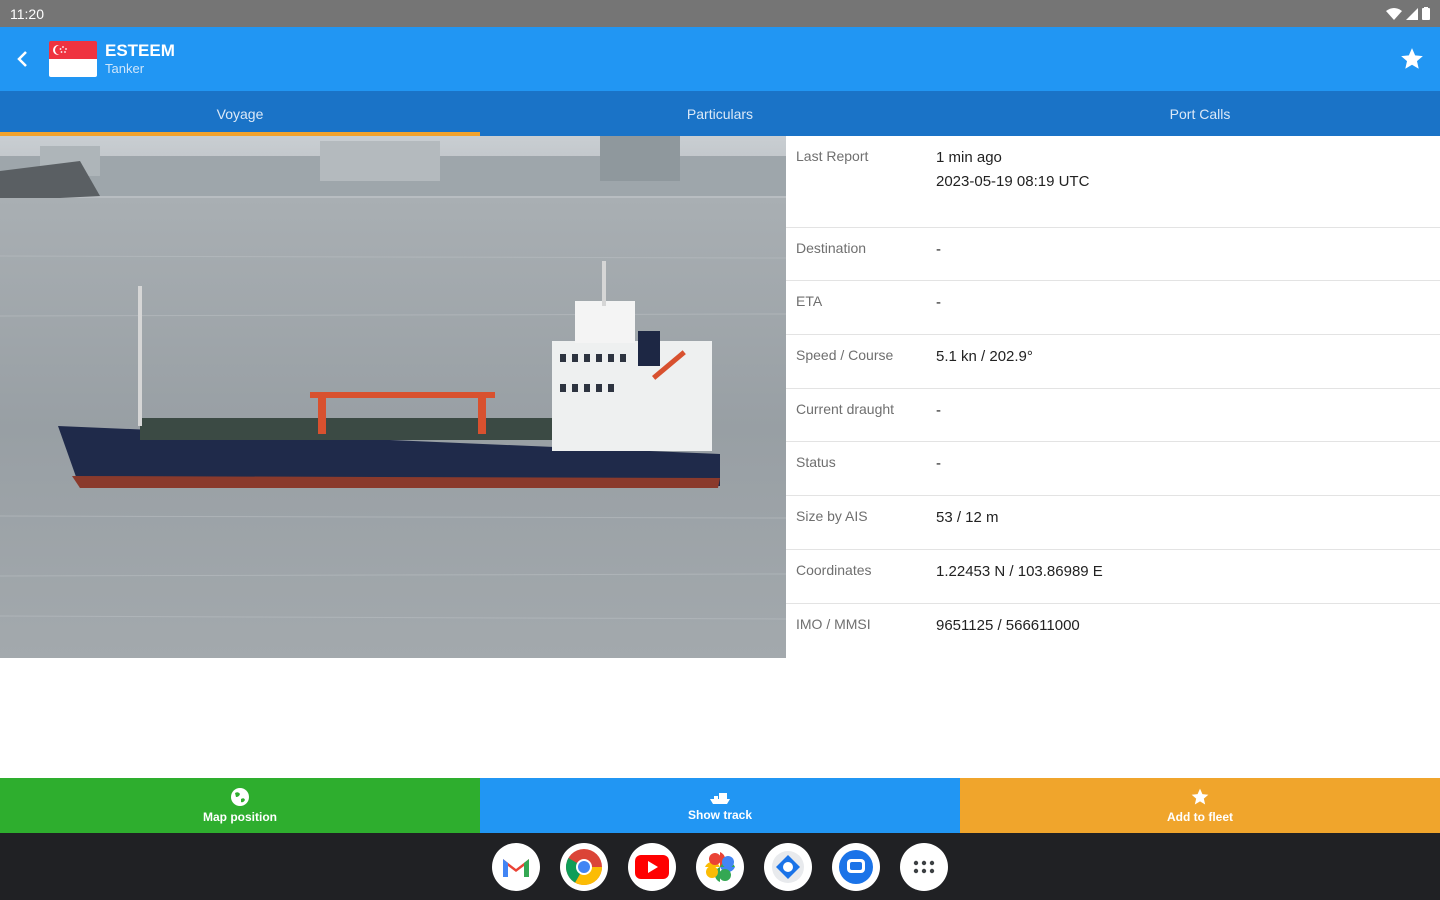 The image size is (1440, 900). What do you see at coordinates (240, 797) in the screenshot?
I see `globe-icon` at bounding box center [240, 797].